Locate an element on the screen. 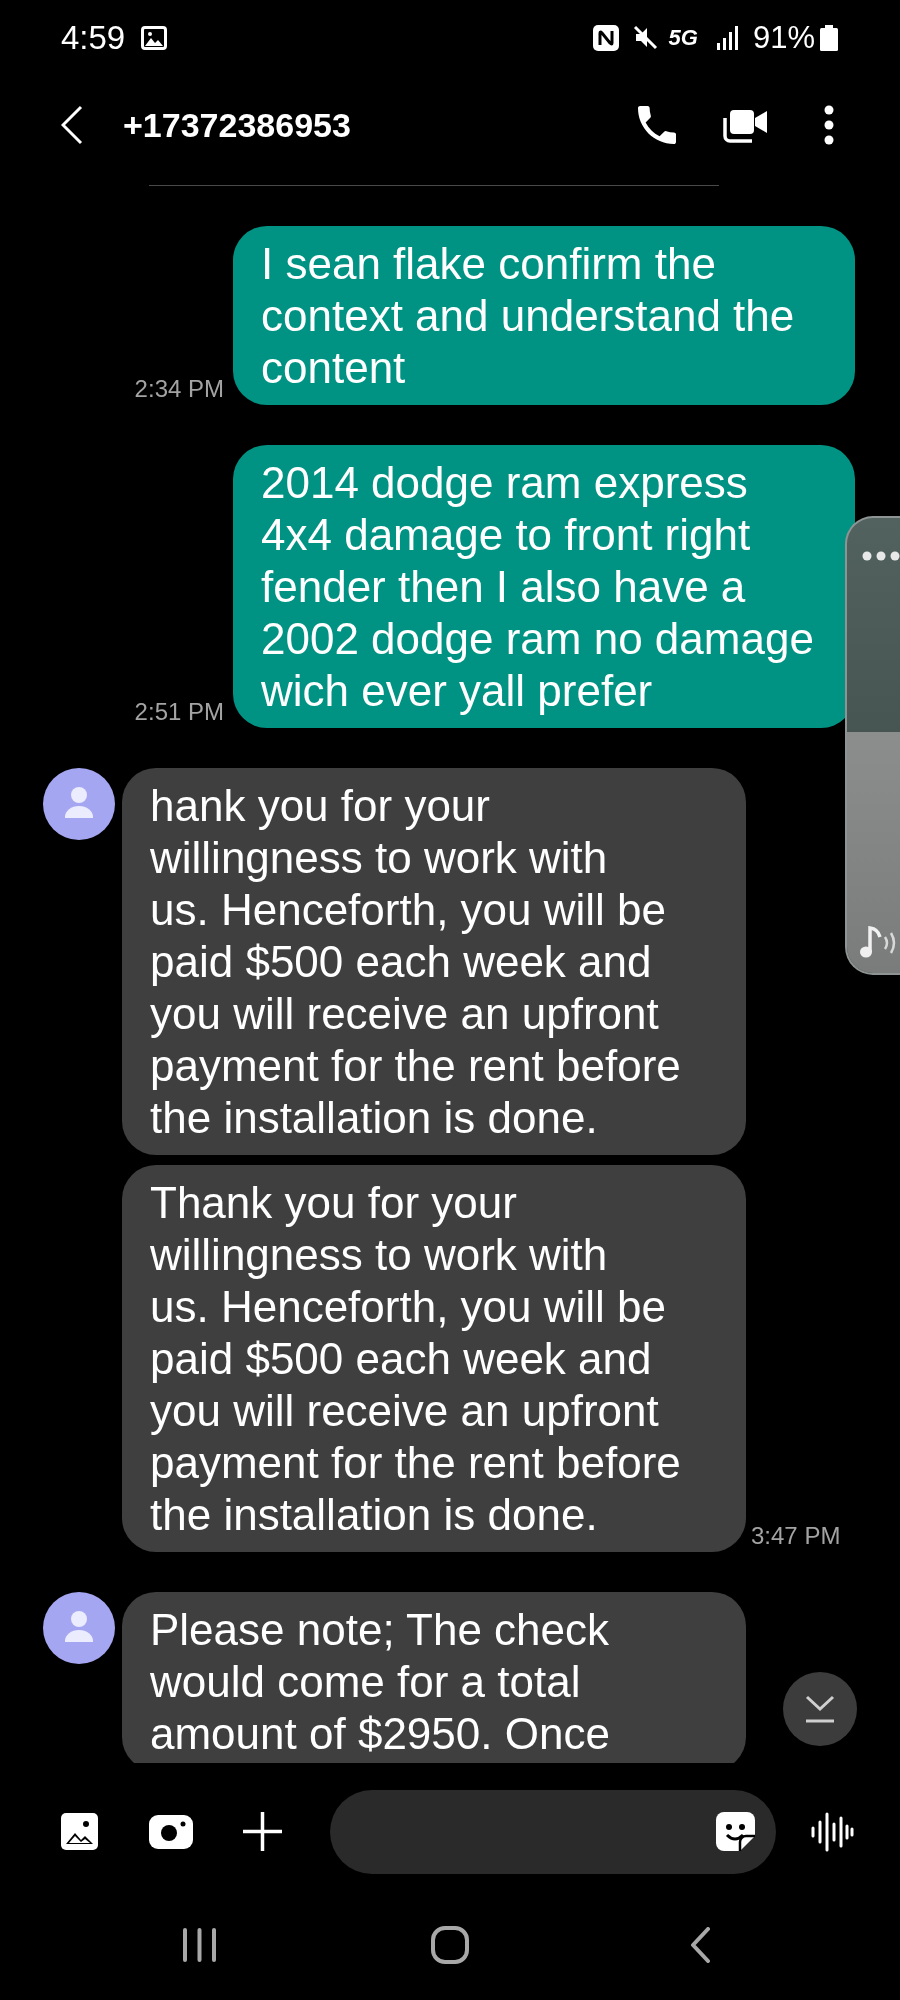  music-note-icon is located at coordinates (878, 942).